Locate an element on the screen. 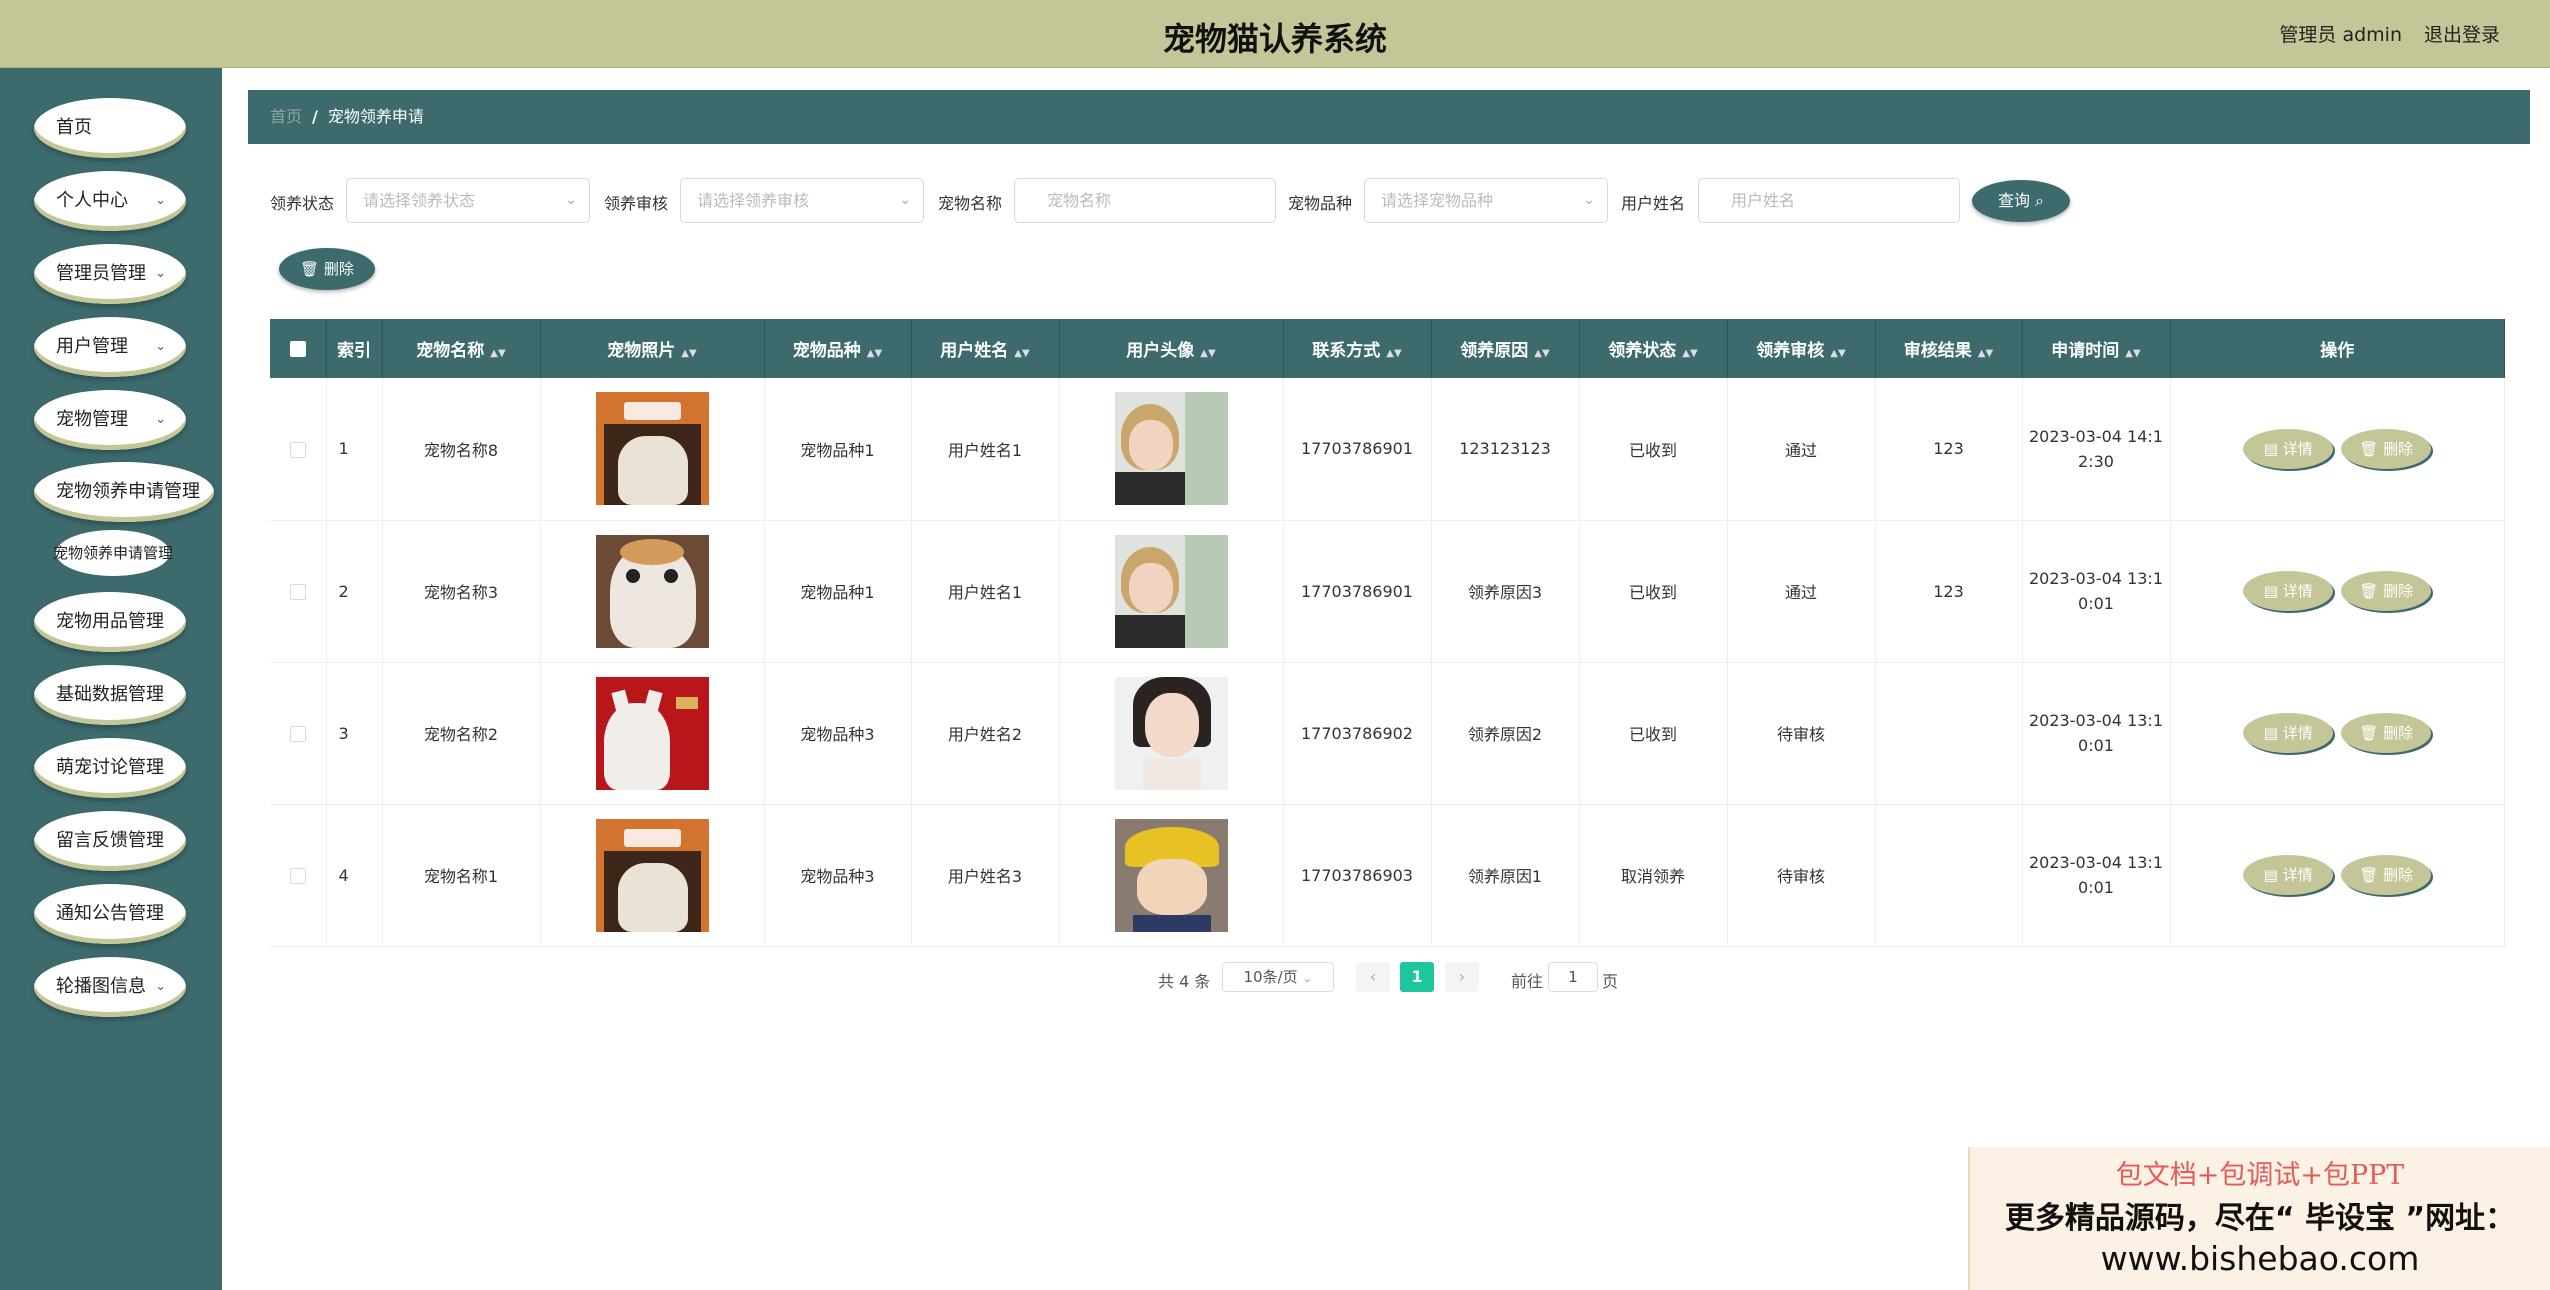  col-label: 联系方式 is located at coordinates (1346, 351).